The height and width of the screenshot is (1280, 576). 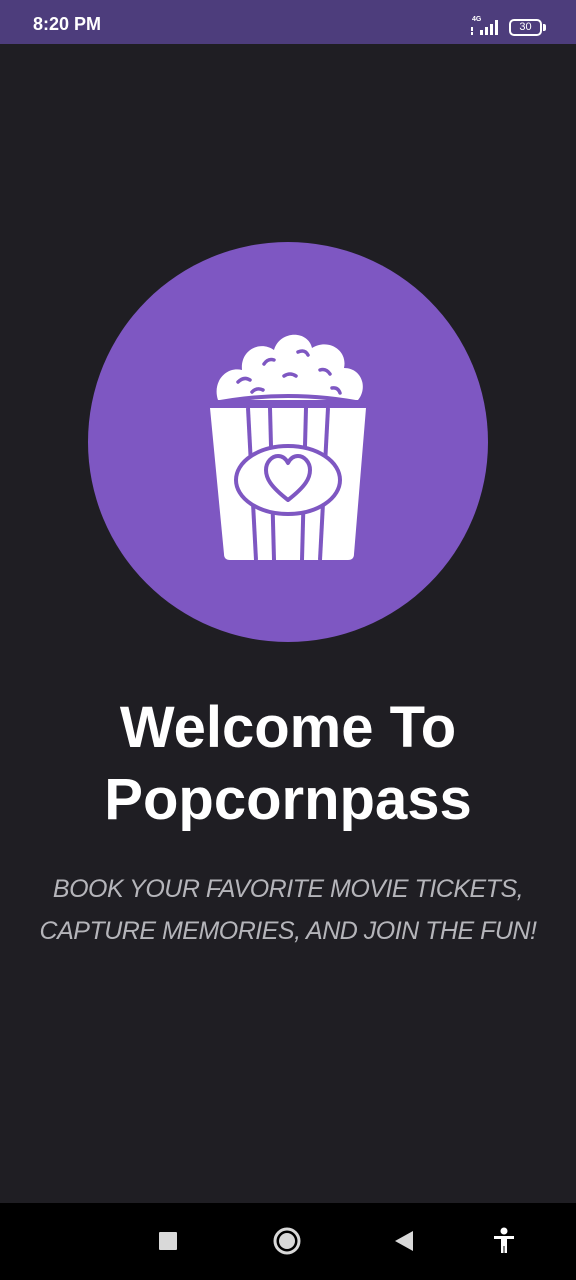 I want to click on accessibility-icon, so click(x=504, y=1240).